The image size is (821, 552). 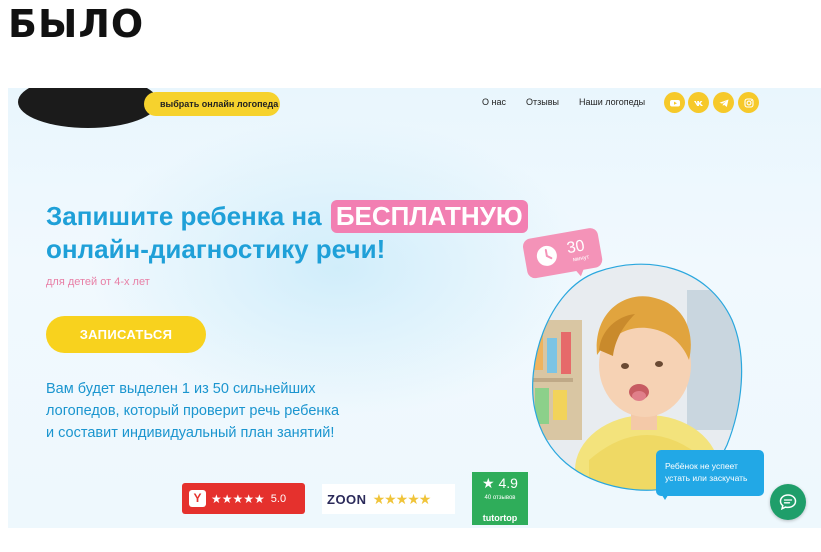 I want to click on nav-therapists: Наши логопеды, so click(x=612, y=102).